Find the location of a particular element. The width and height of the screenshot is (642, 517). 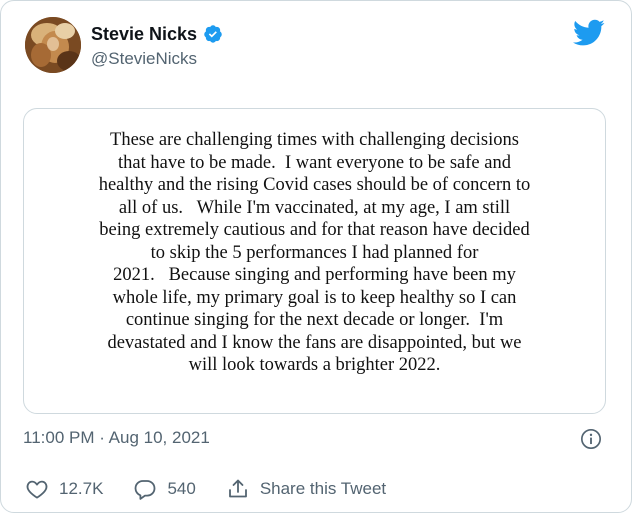

tweet-timestamp: 11:00 PM · Aug 10, 2021 is located at coordinates (116, 438).